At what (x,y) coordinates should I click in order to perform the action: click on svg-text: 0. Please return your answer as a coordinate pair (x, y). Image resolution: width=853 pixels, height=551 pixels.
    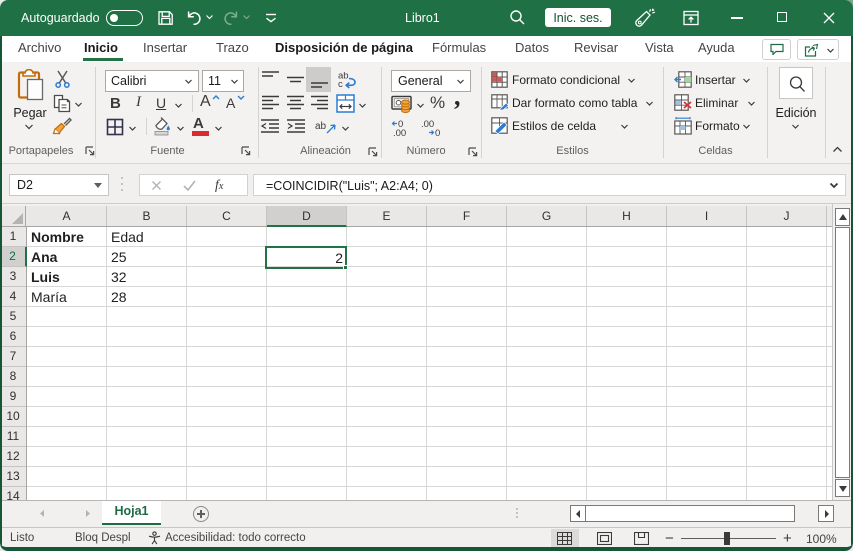
    Looking at the image, I should click on (437, 132).